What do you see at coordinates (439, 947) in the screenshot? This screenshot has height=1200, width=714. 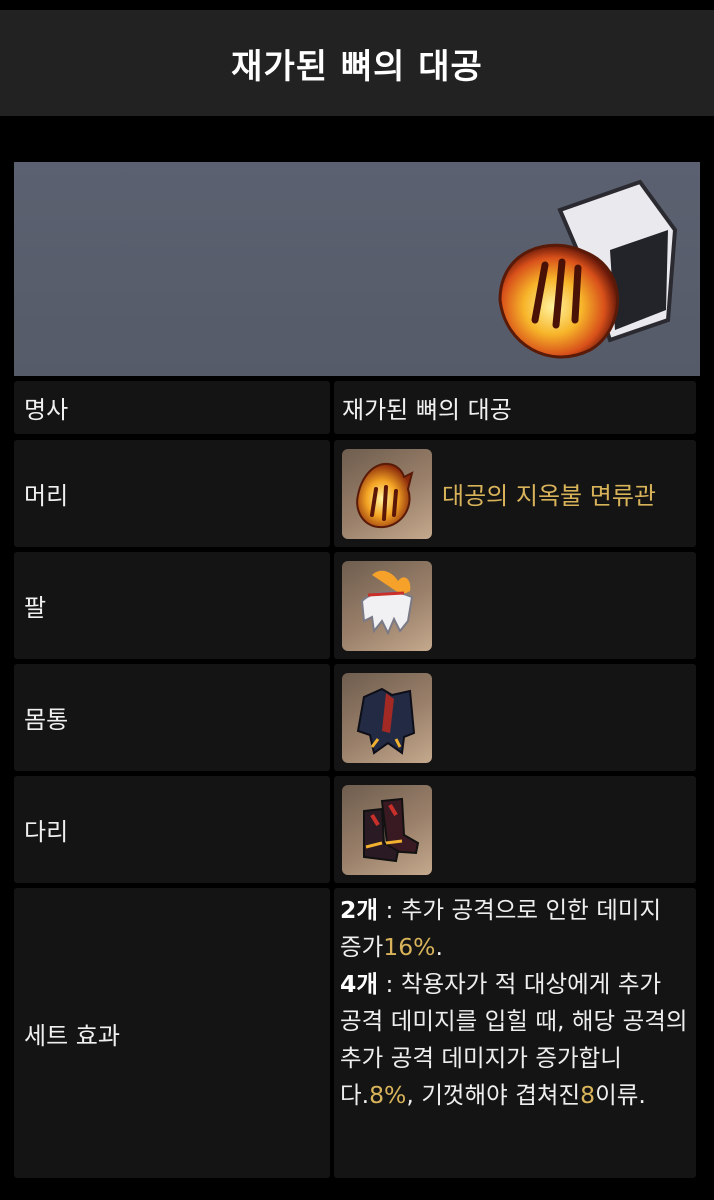 I see `effect-text: .` at bounding box center [439, 947].